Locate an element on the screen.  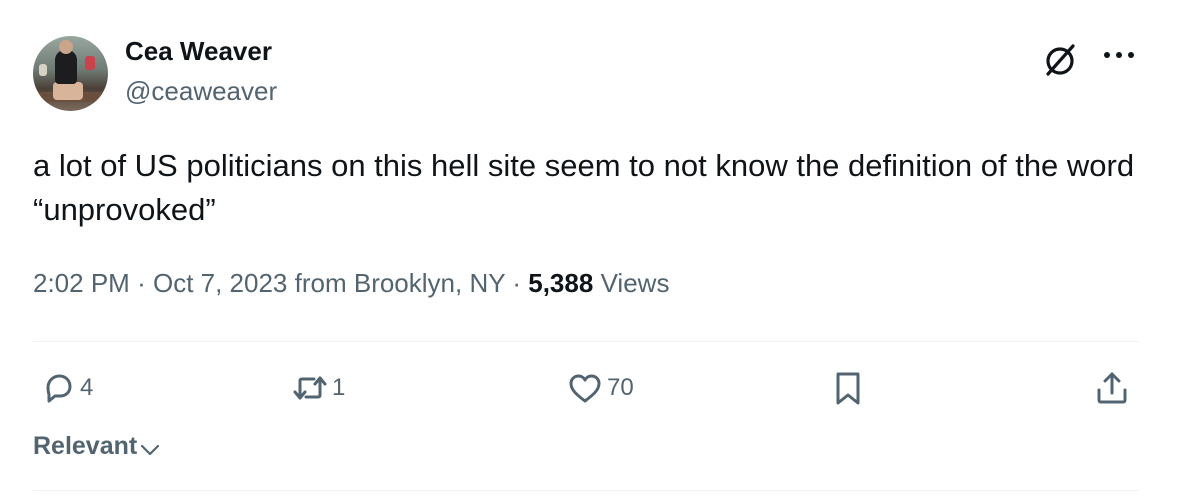
share-button is located at coordinates (1112, 388).